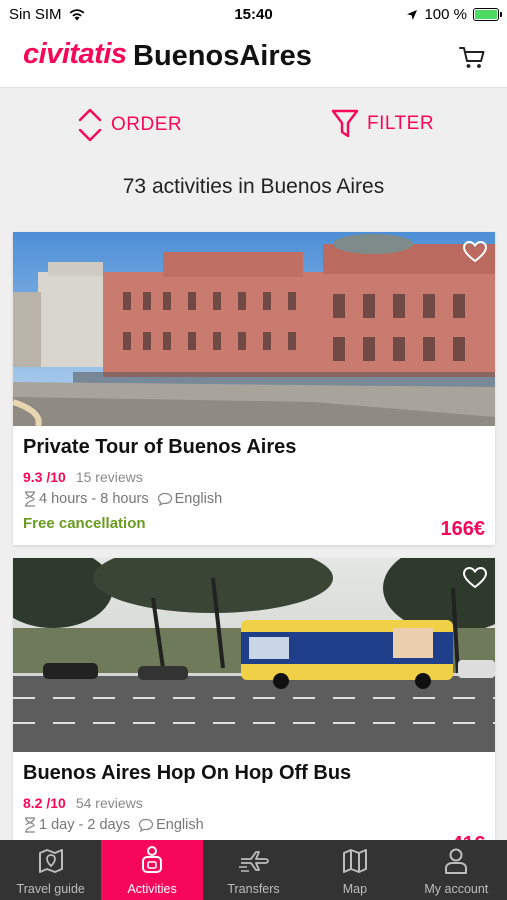  I want to click on review-count: 15 reviews, so click(109, 477).